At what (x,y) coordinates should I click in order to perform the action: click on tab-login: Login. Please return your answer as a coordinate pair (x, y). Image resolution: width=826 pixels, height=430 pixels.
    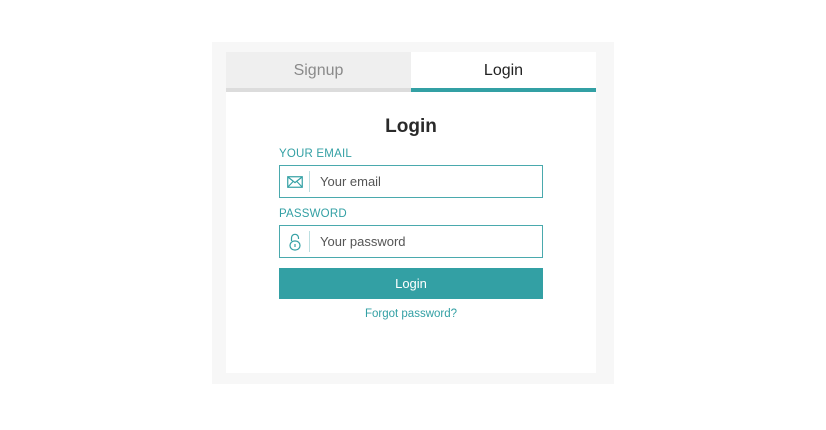
    Looking at the image, I should click on (503, 72).